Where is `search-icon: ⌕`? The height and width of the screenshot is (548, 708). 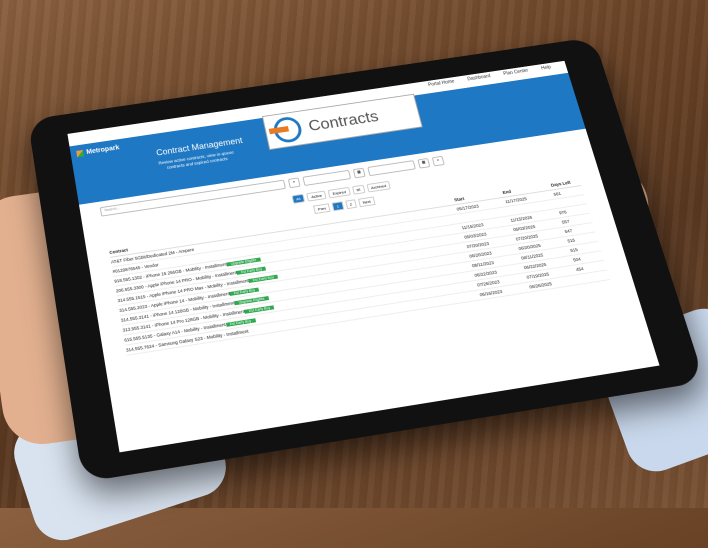 search-icon: ⌕ is located at coordinates (294, 183).